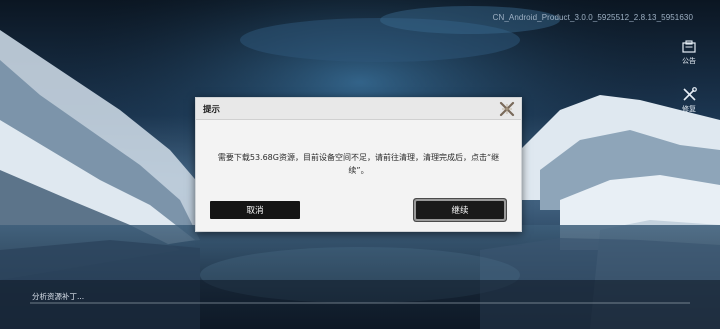  I want to click on repair-label: 修复, so click(689, 109).